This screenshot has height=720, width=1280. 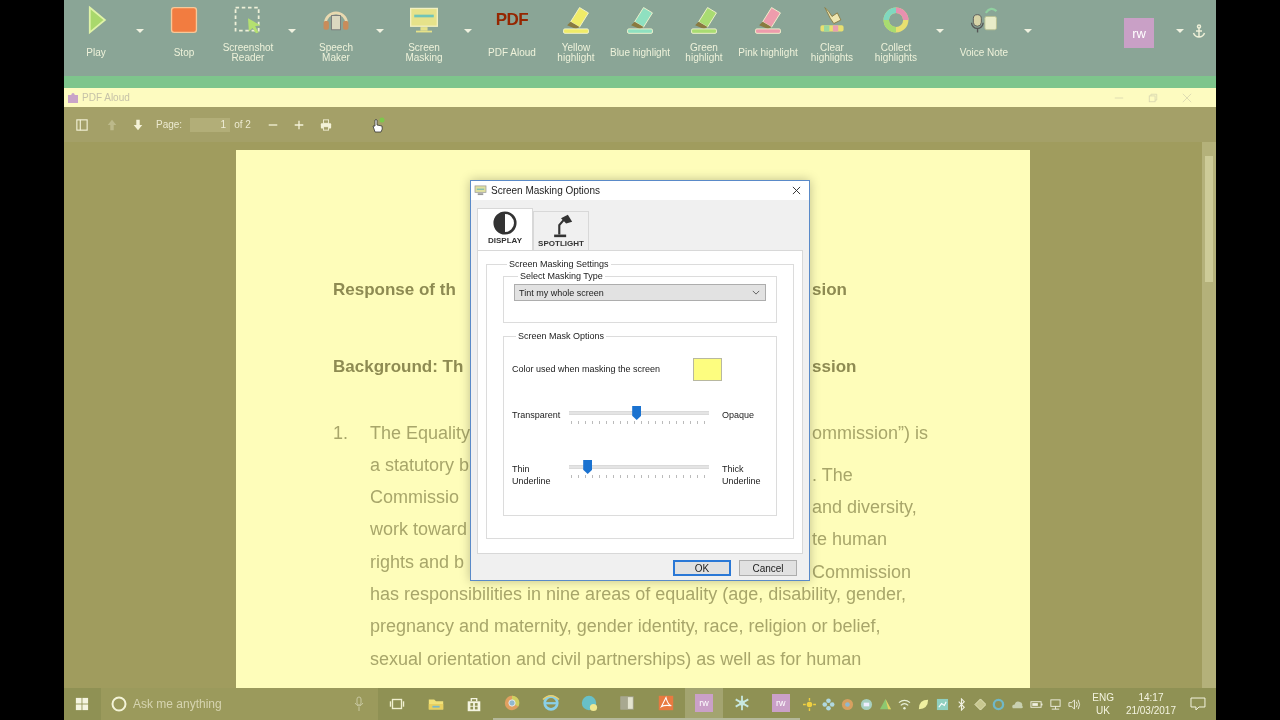 I want to click on heading-text: Response of th, so click(x=394, y=290).